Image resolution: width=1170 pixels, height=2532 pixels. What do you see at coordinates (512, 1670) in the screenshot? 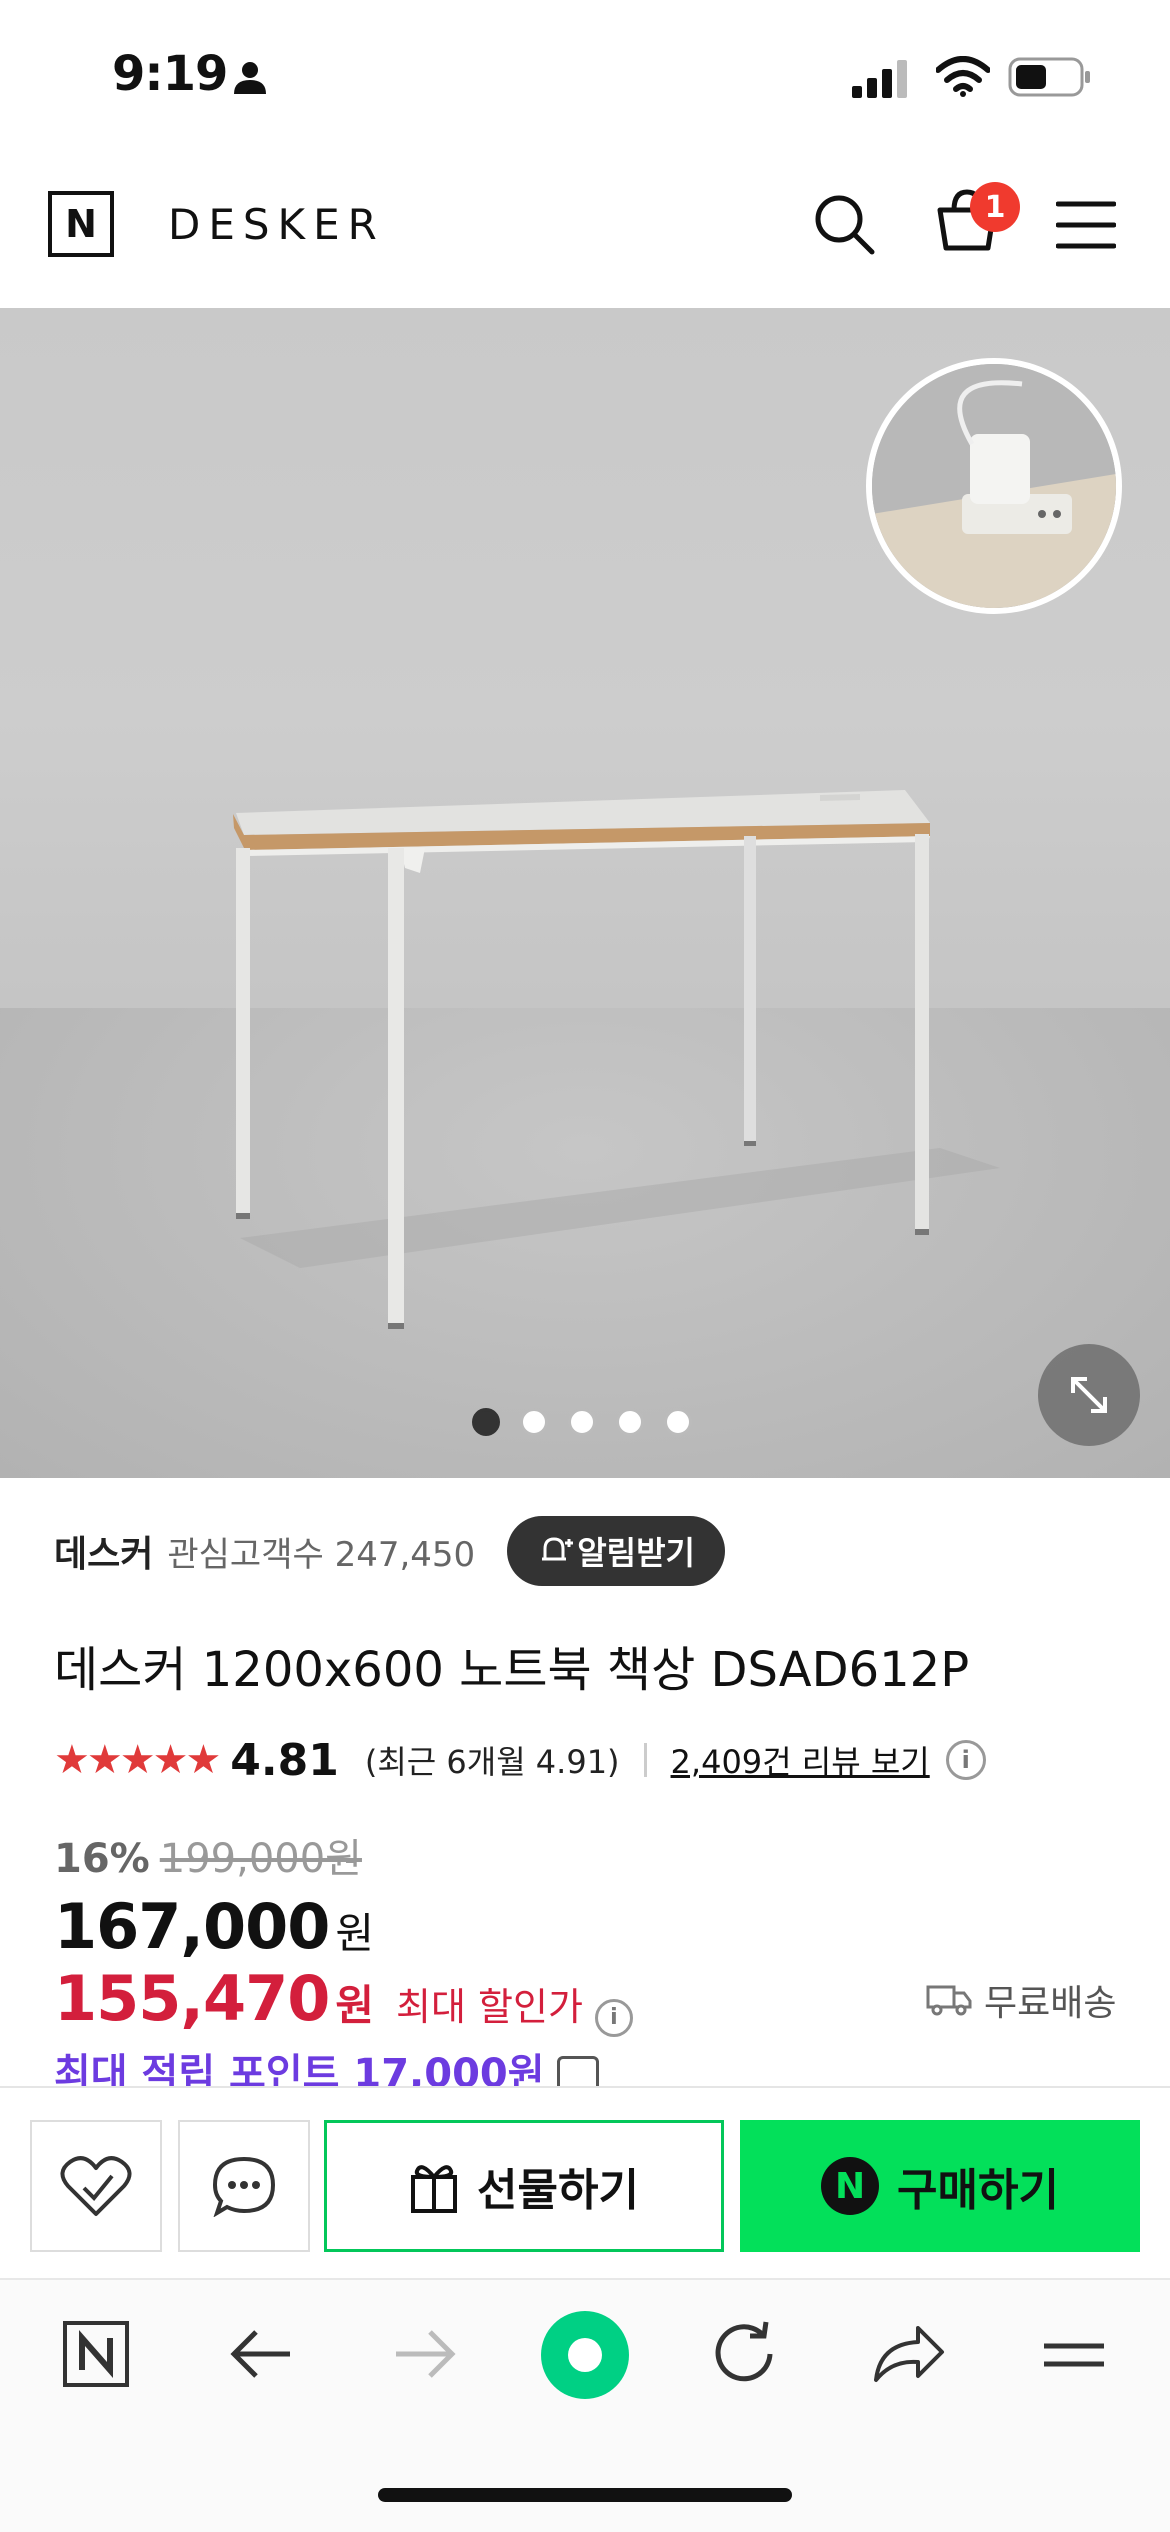
I see `product-title: 데스커 1200x600 노트북 책상 DSAD612P` at bounding box center [512, 1670].